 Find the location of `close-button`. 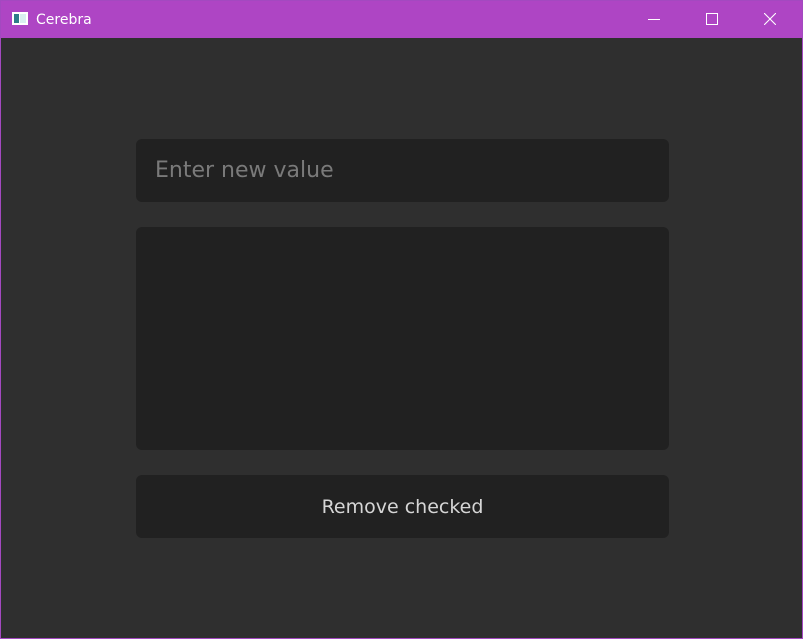

close-button is located at coordinates (770, 19).